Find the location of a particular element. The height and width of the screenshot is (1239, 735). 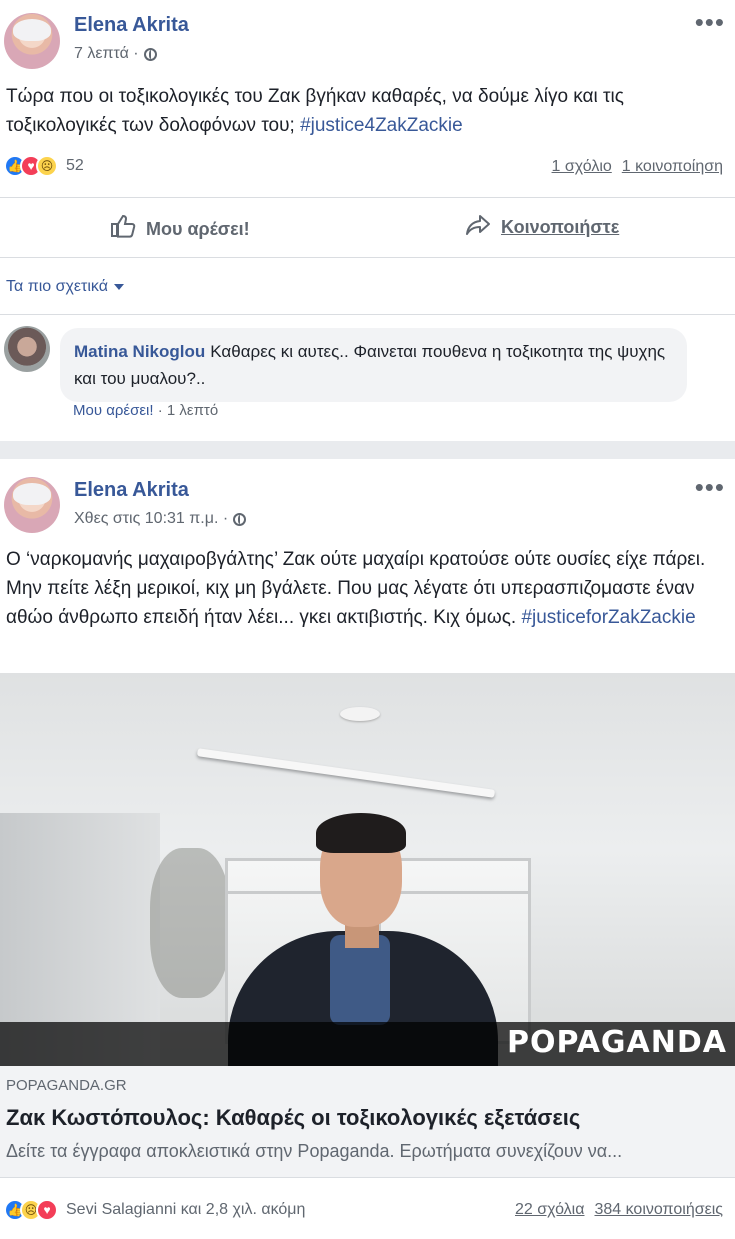

person-shirt is located at coordinates (360, 980).